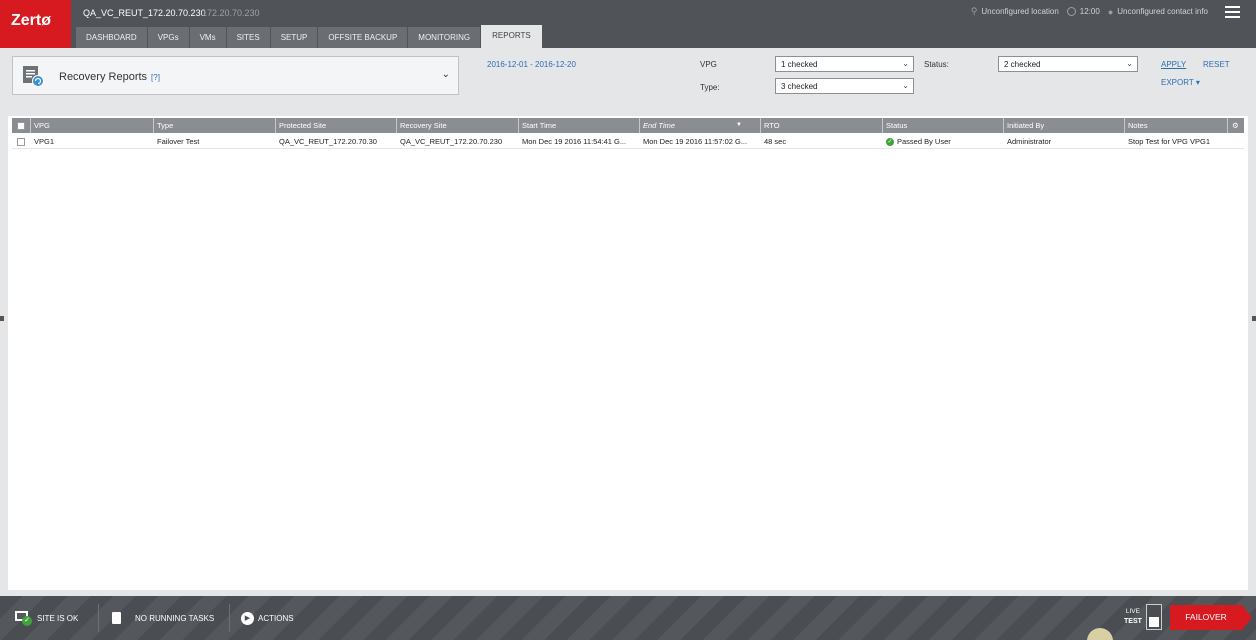 Image resolution: width=1256 pixels, height=640 pixels. What do you see at coordinates (775, 141) in the screenshot?
I see `cell-rto: 48 sec` at bounding box center [775, 141].